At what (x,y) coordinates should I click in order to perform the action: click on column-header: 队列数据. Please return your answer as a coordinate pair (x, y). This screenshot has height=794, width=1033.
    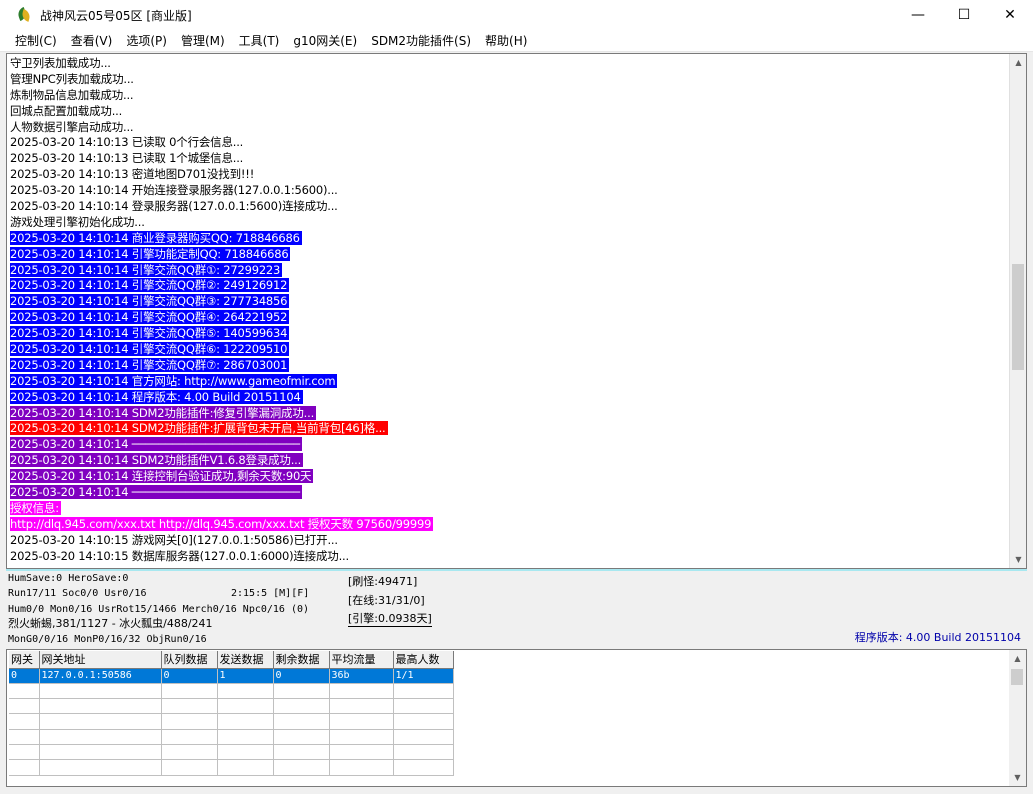
    Looking at the image, I should click on (189, 660).